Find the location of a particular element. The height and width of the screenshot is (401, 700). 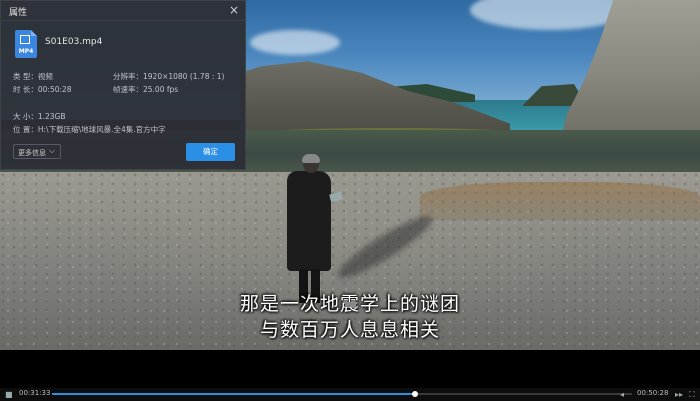

cloud is located at coordinates (295, 42).